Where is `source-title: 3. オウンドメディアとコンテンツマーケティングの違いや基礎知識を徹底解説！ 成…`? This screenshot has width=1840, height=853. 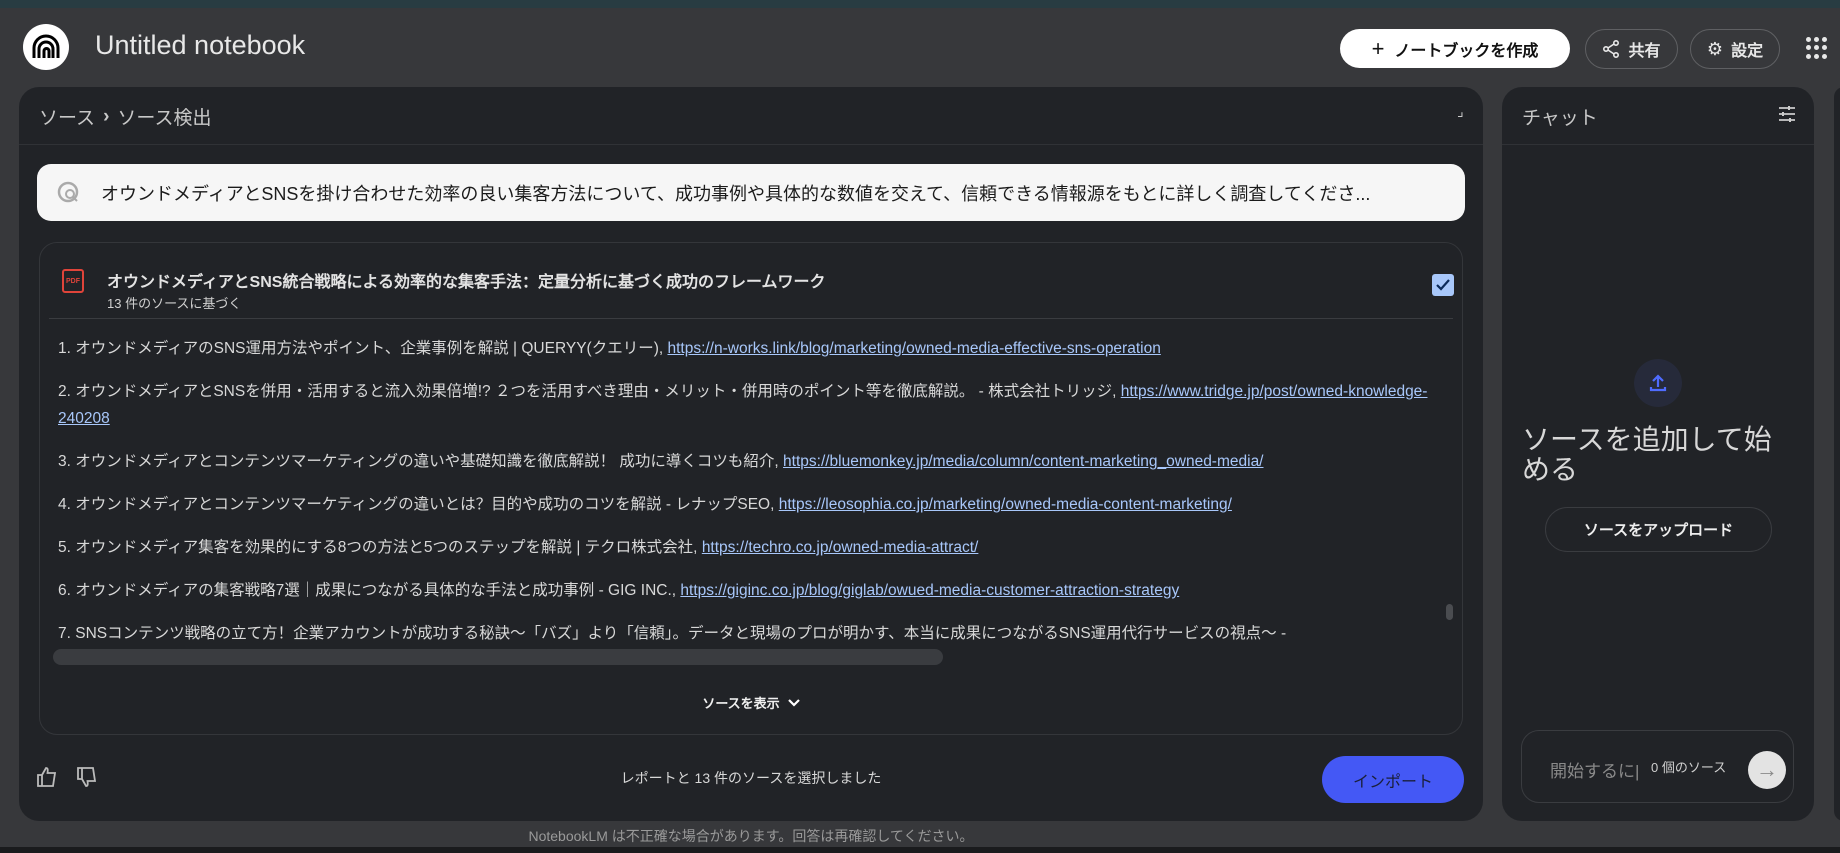
source-title: 3. オウンドメディアとコンテンツマーケティングの違いや基礎知識を徹底解説！ 成… is located at coordinates (421, 461).